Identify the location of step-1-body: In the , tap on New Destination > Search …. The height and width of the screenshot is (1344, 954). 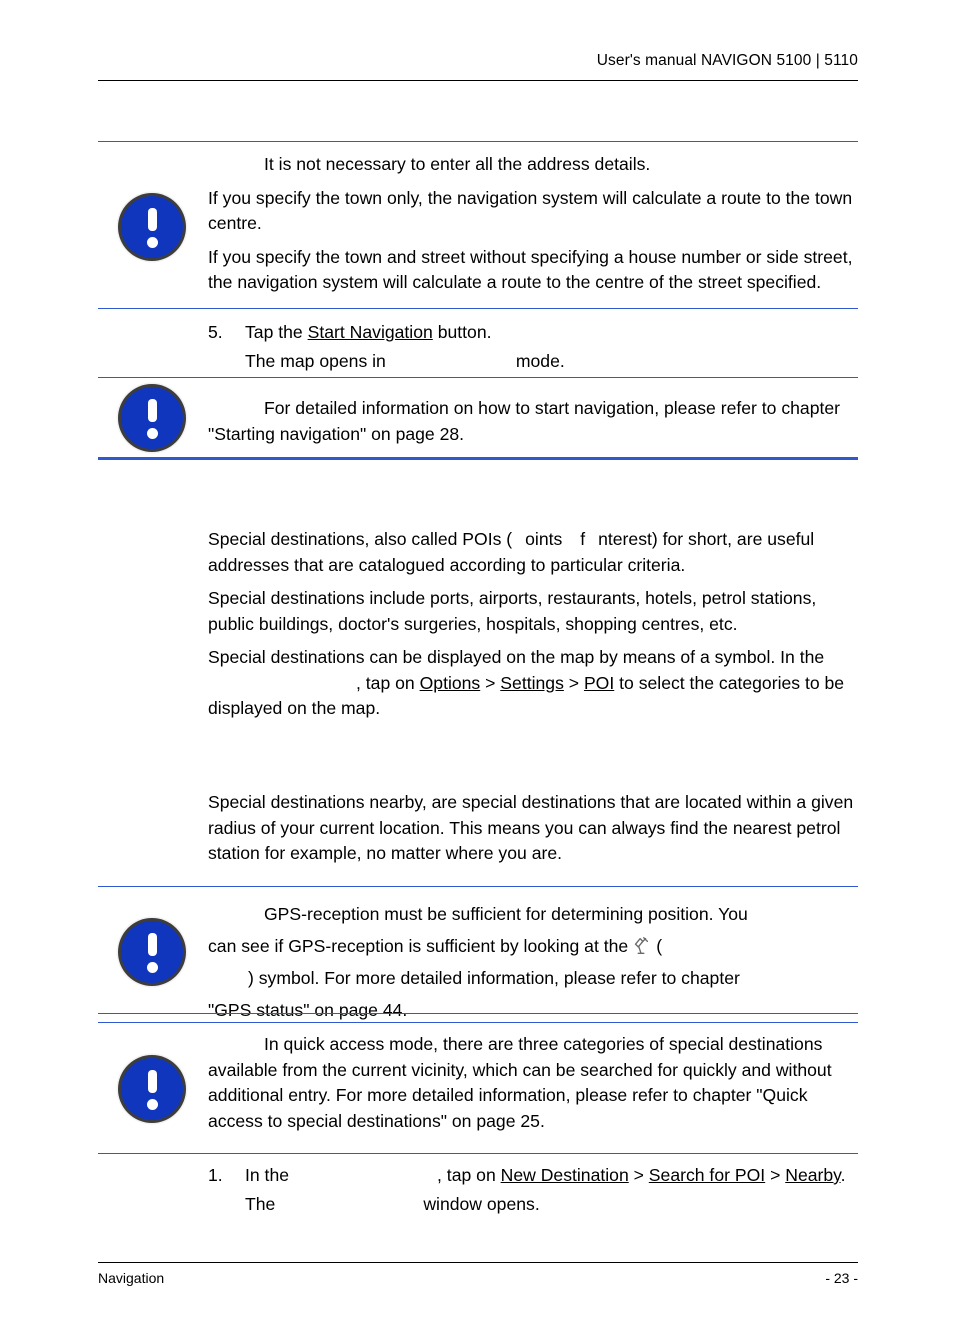
(550, 1175).